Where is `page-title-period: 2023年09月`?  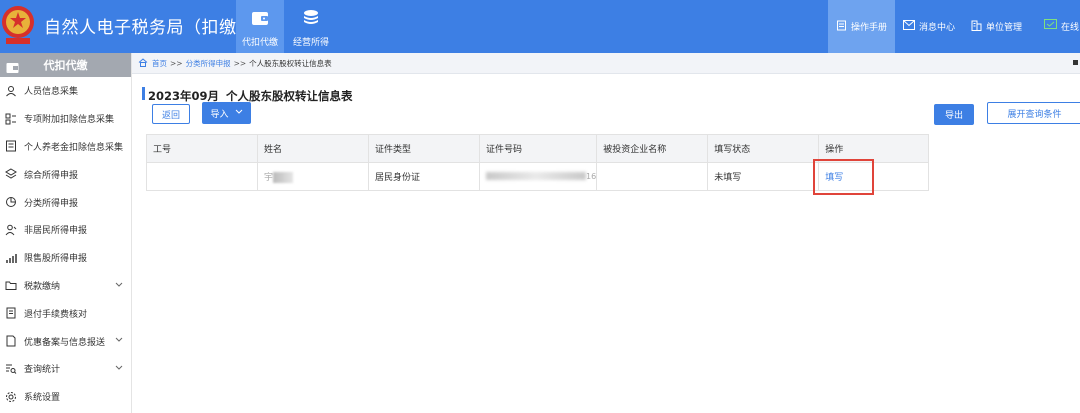
page-title-period: 2023年09月 is located at coordinates (184, 96).